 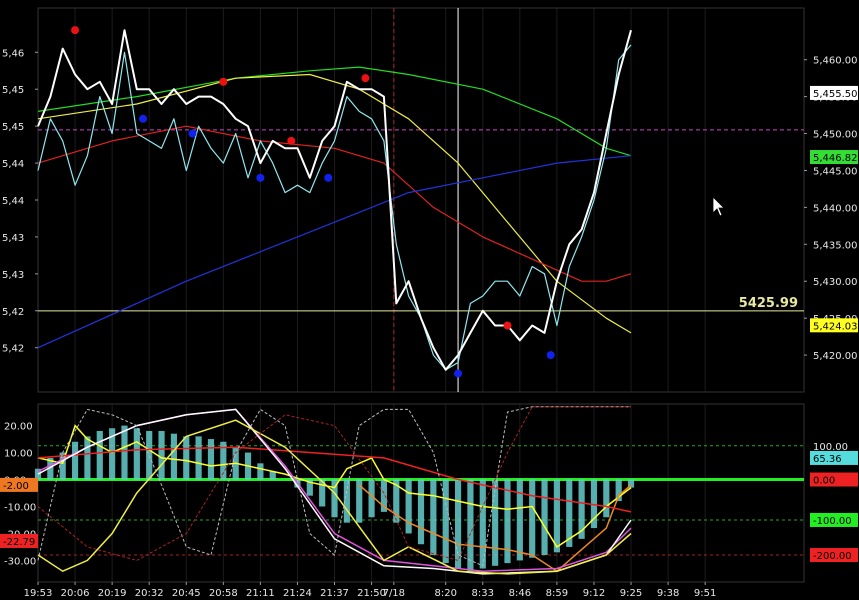 I want to click on x-tick-label: 9:38, so click(x=668, y=593).